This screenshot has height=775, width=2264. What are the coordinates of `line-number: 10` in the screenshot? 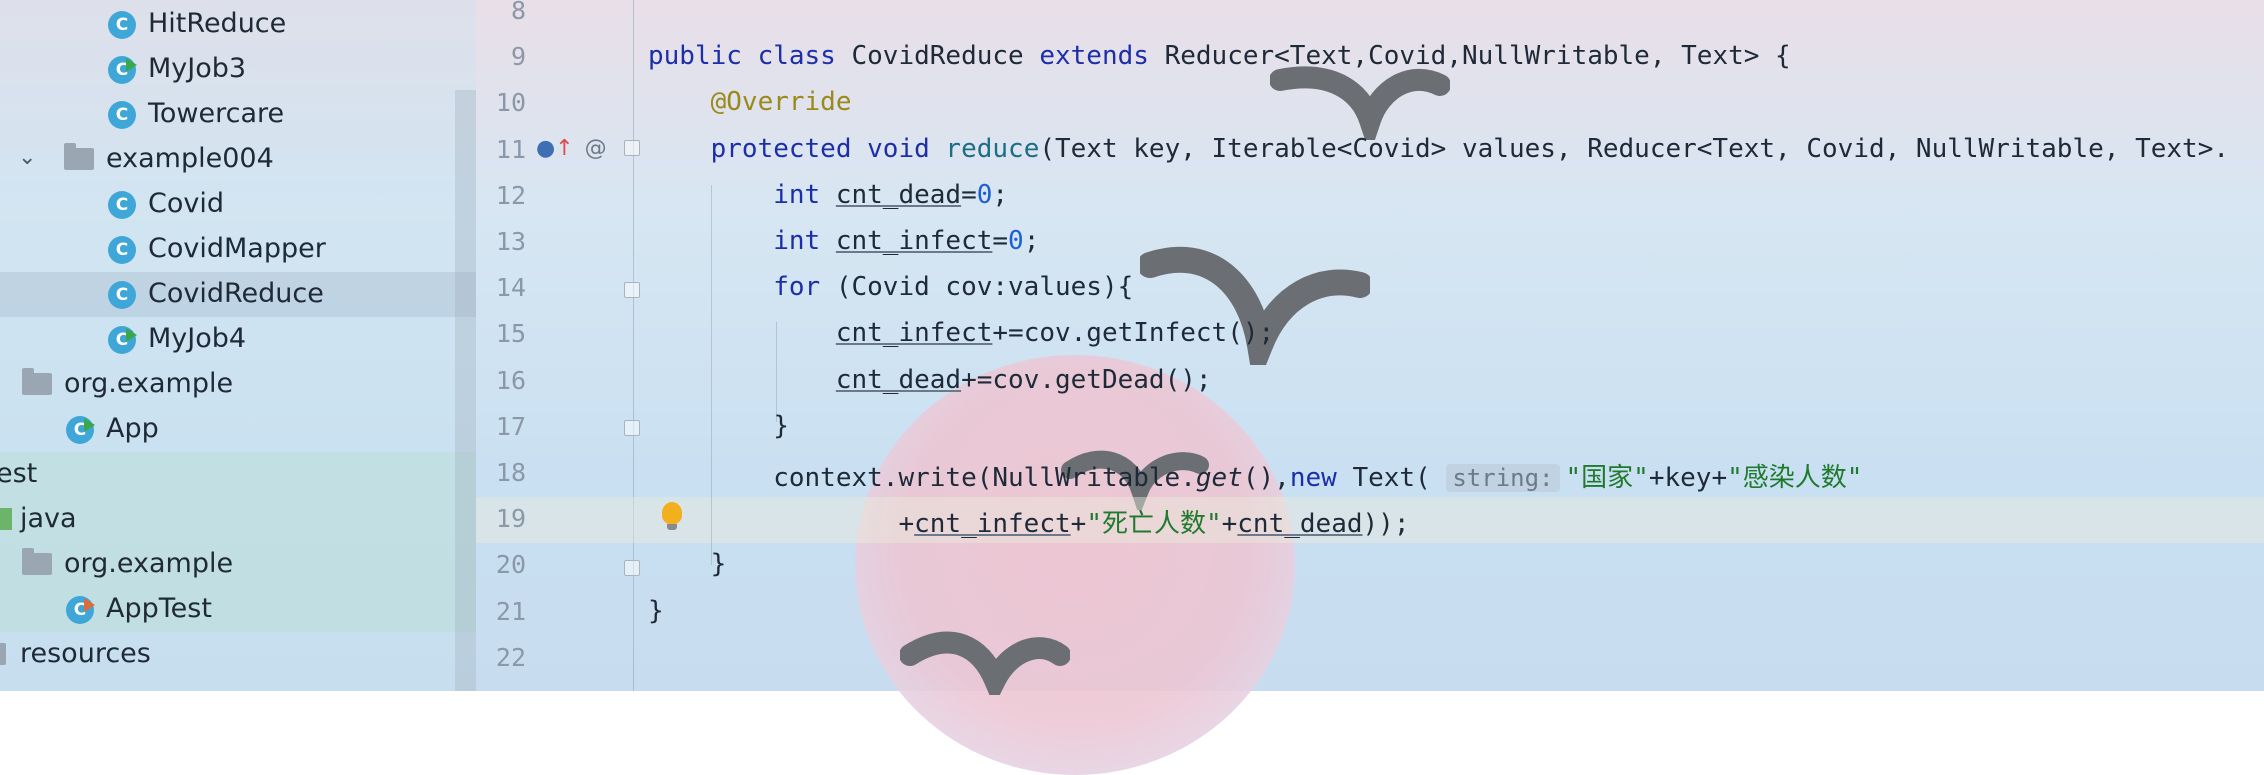 It's located at (510, 103).